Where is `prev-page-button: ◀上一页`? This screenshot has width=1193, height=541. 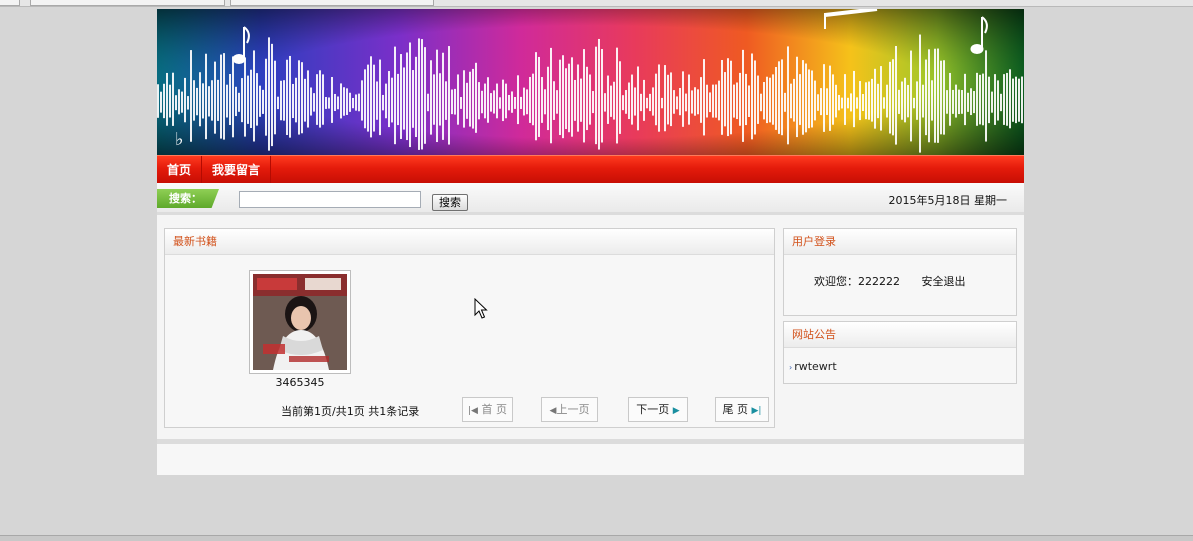
prev-page-button: ◀上一页 is located at coordinates (569, 409).